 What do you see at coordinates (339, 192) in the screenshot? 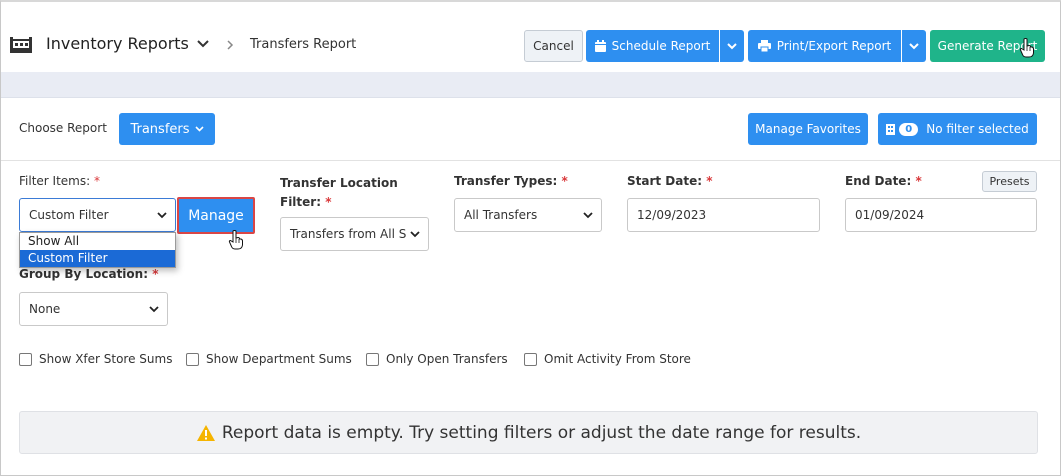
I see `transfer-location-label: Transfer Location Filter: *` at bounding box center [339, 192].